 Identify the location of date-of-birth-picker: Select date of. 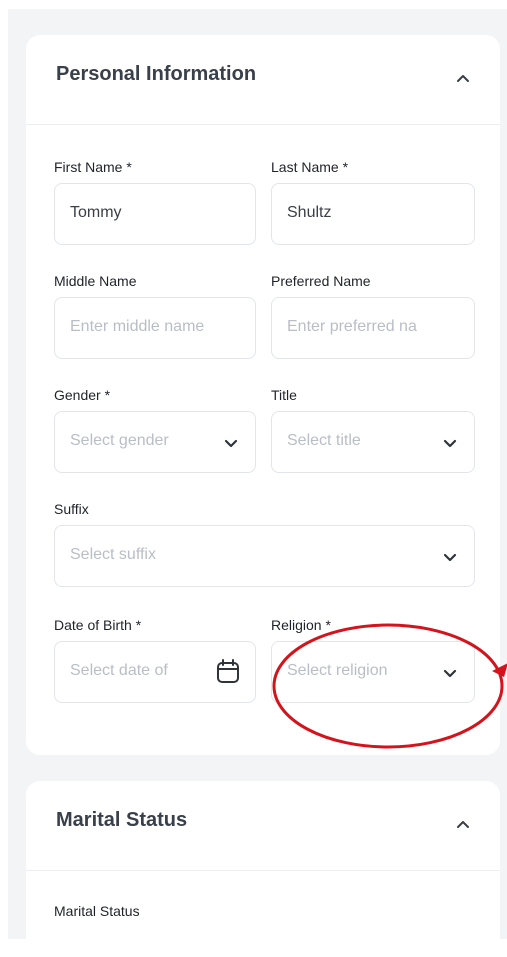
(155, 672).